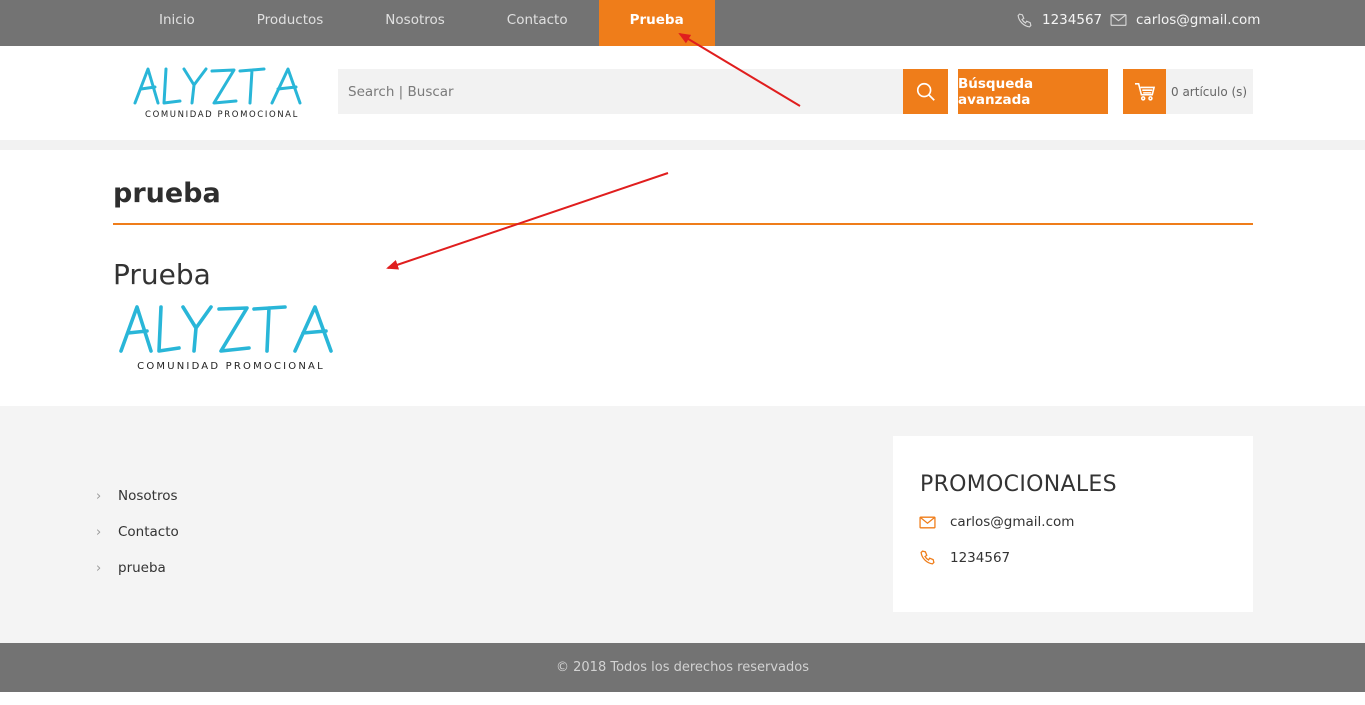 This screenshot has width=1365, height=705. Describe the element at coordinates (1198, 20) in the screenshot. I see `top-email-text: carlos@gmail.com` at that location.